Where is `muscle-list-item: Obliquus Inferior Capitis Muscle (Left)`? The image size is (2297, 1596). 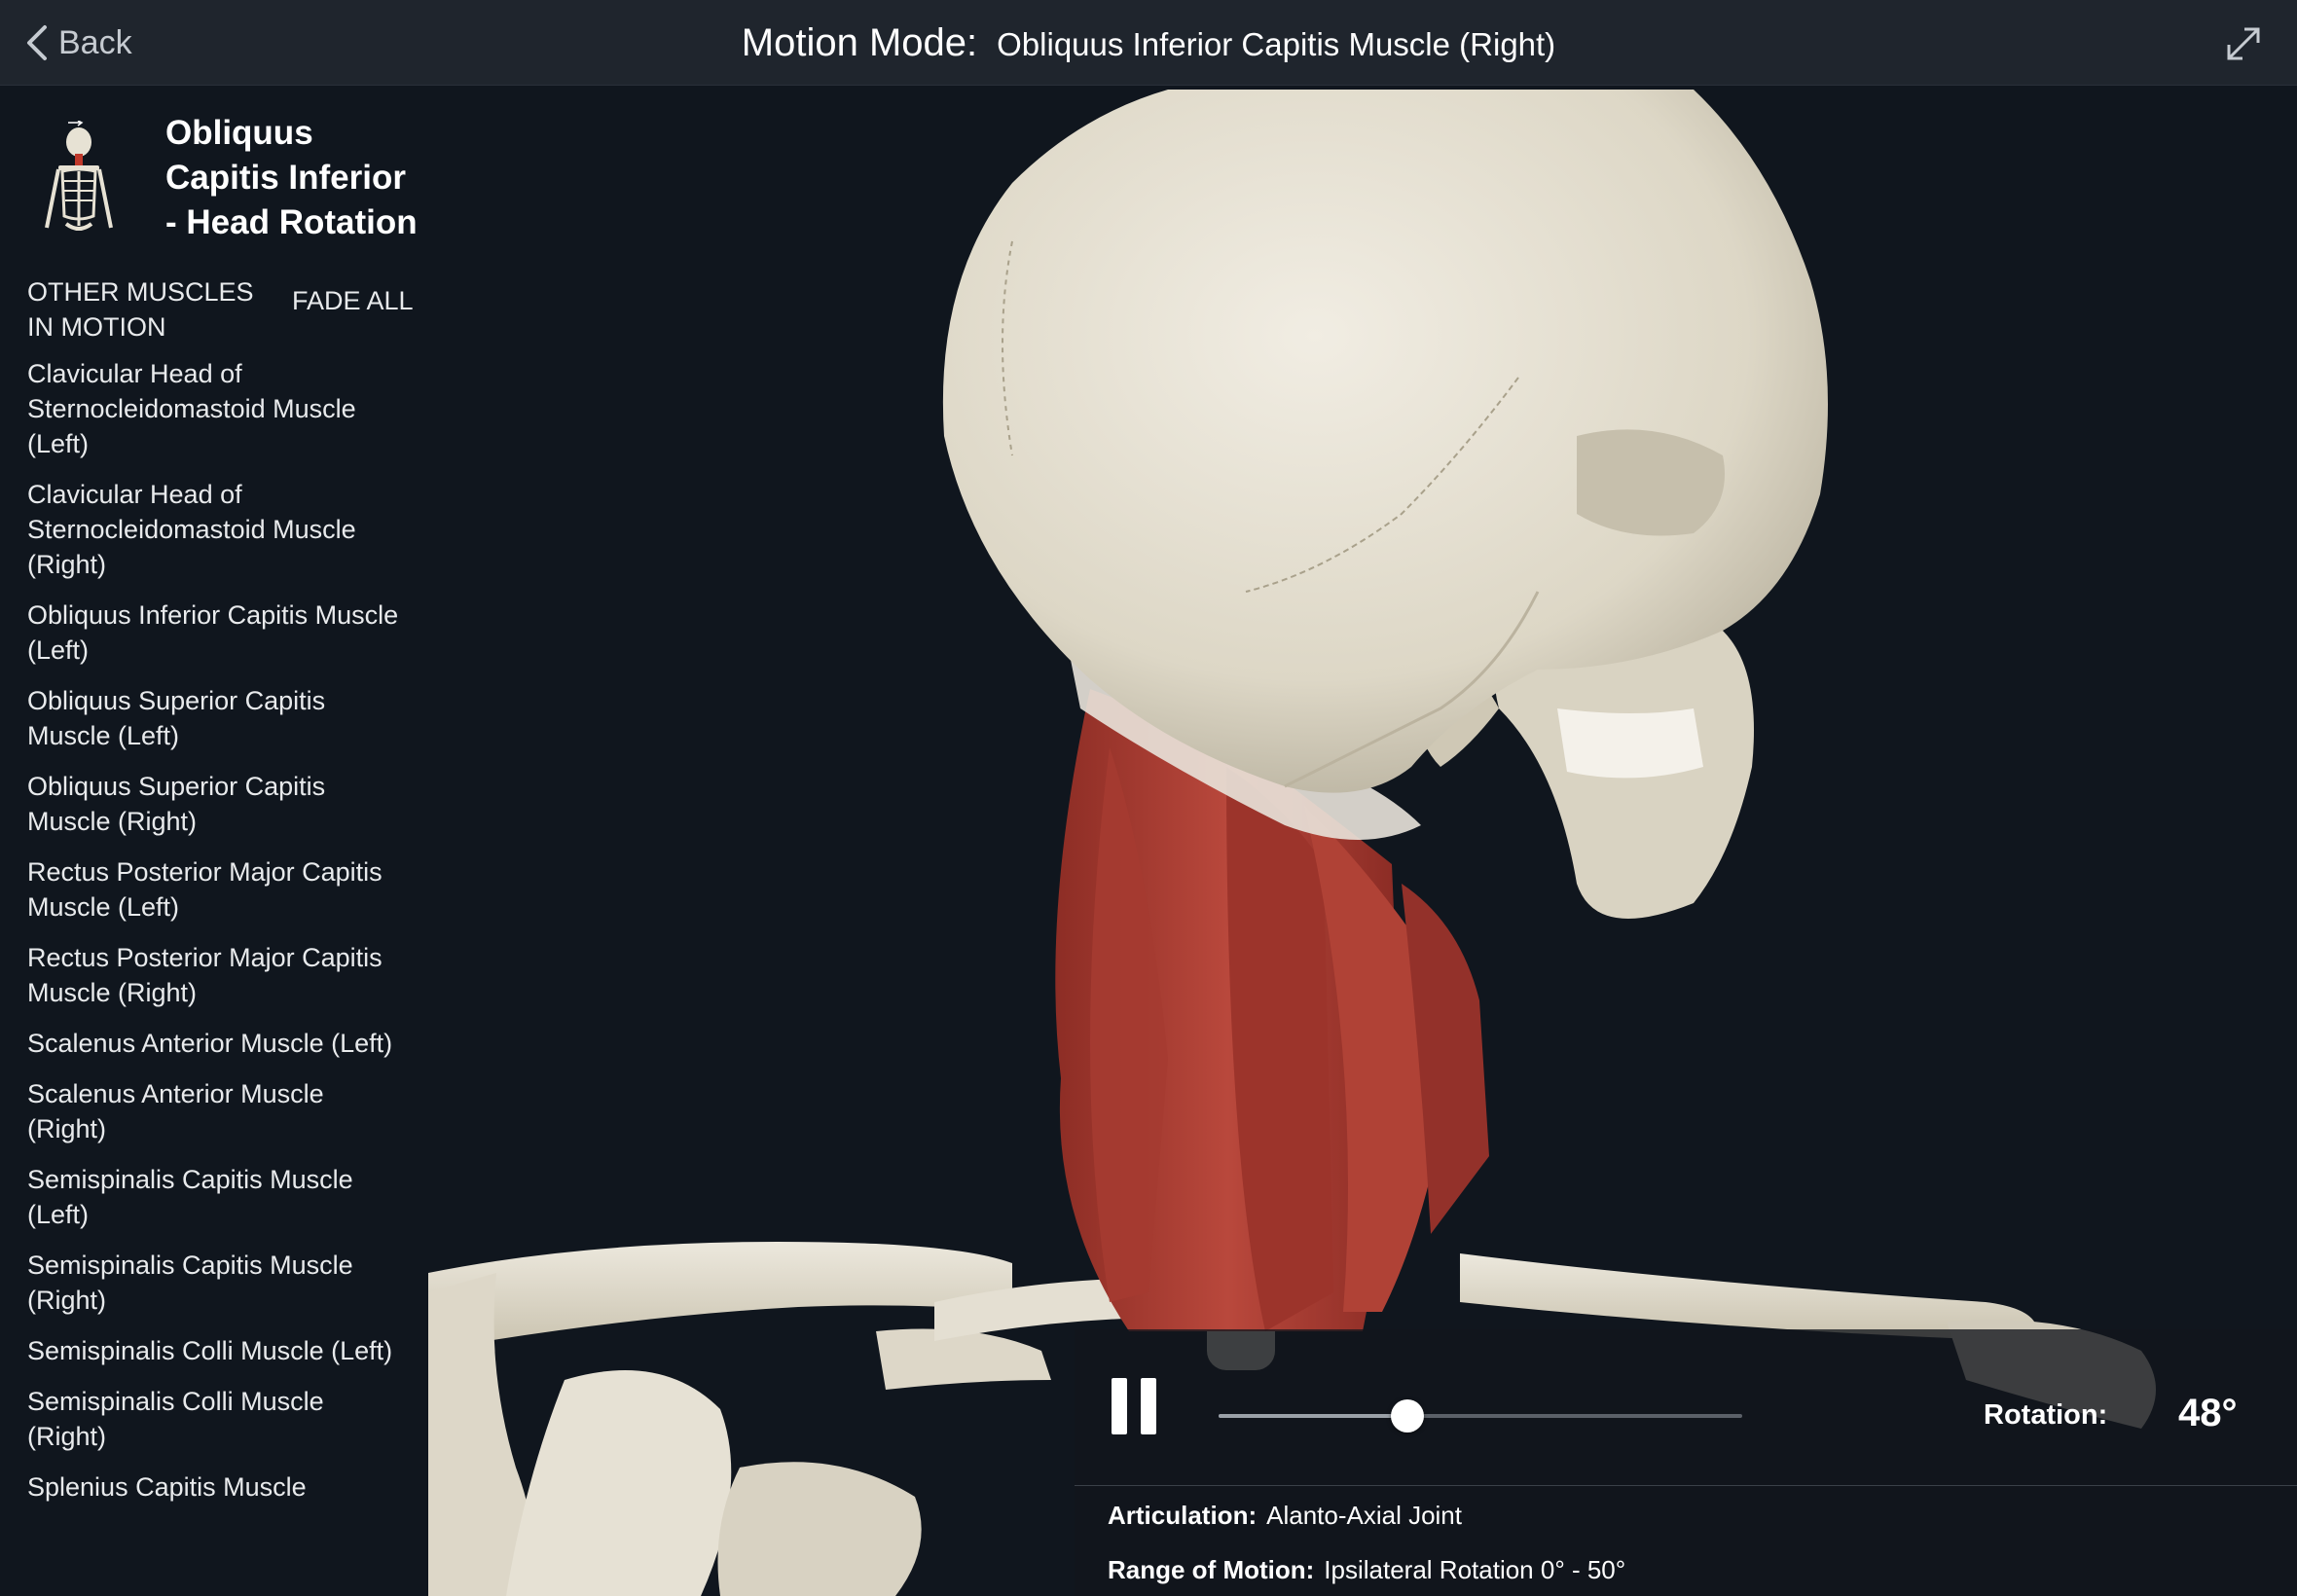 muscle-list-item: Obliquus Inferior Capitis Muscle (Left) is located at coordinates (217, 633).